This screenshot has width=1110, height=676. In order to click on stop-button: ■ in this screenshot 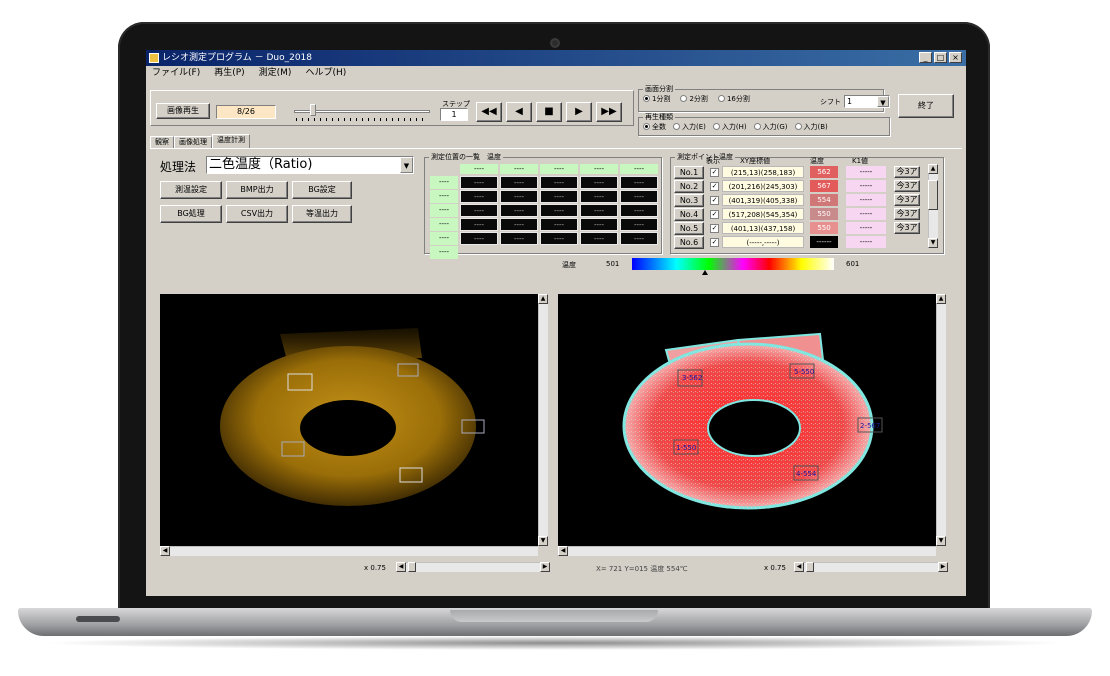, I will do `click(549, 112)`.